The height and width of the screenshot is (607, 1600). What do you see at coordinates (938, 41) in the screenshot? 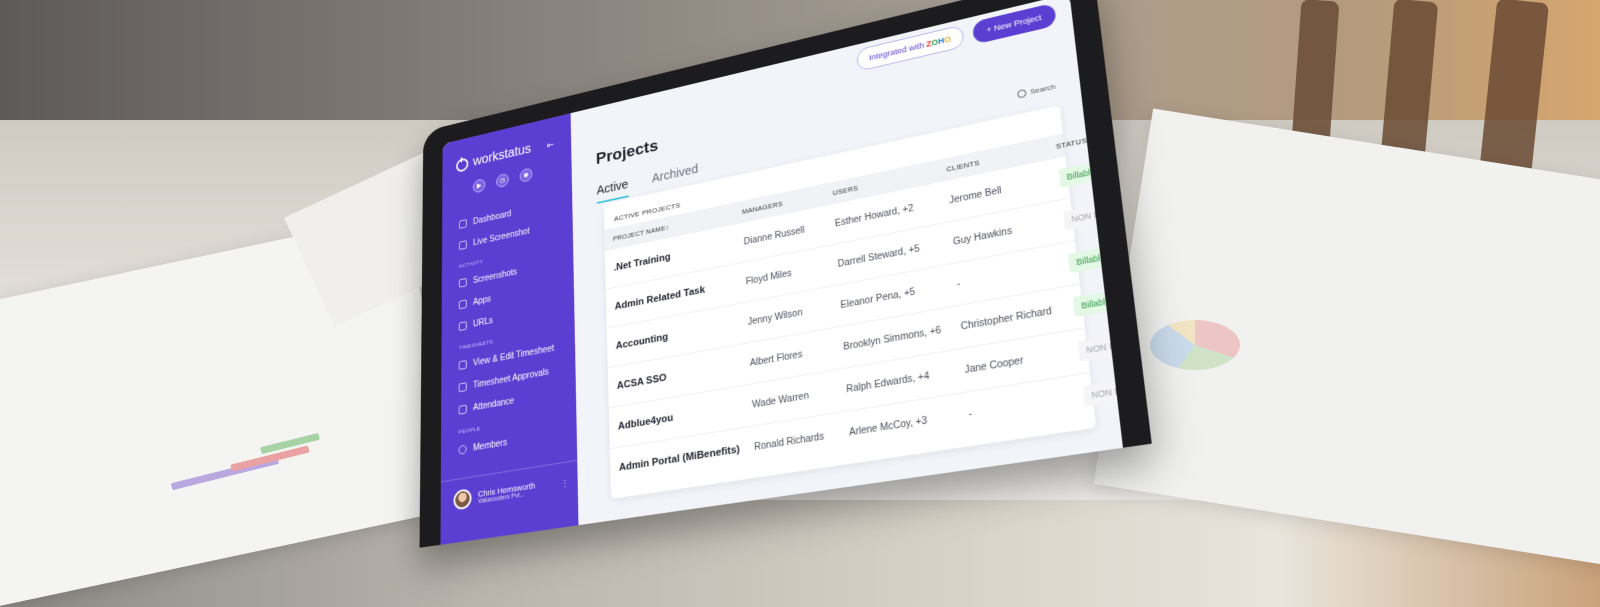
I see `zoho-logo: ZOHO` at bounding box center [938, 41].